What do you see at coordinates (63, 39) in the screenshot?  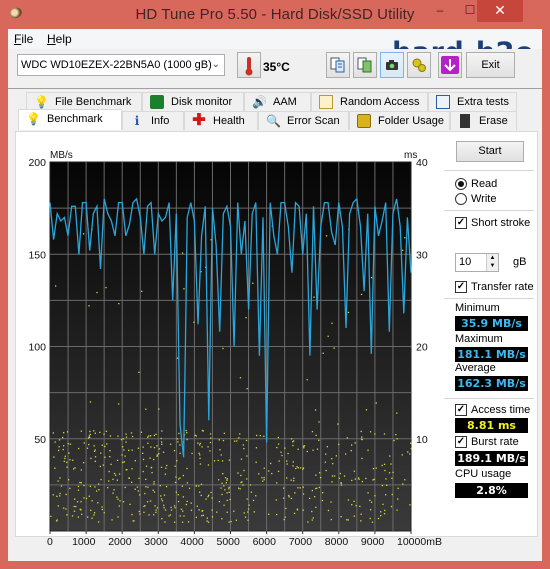 I see `menu-help-label: elp` at bounding box center [63, 39].